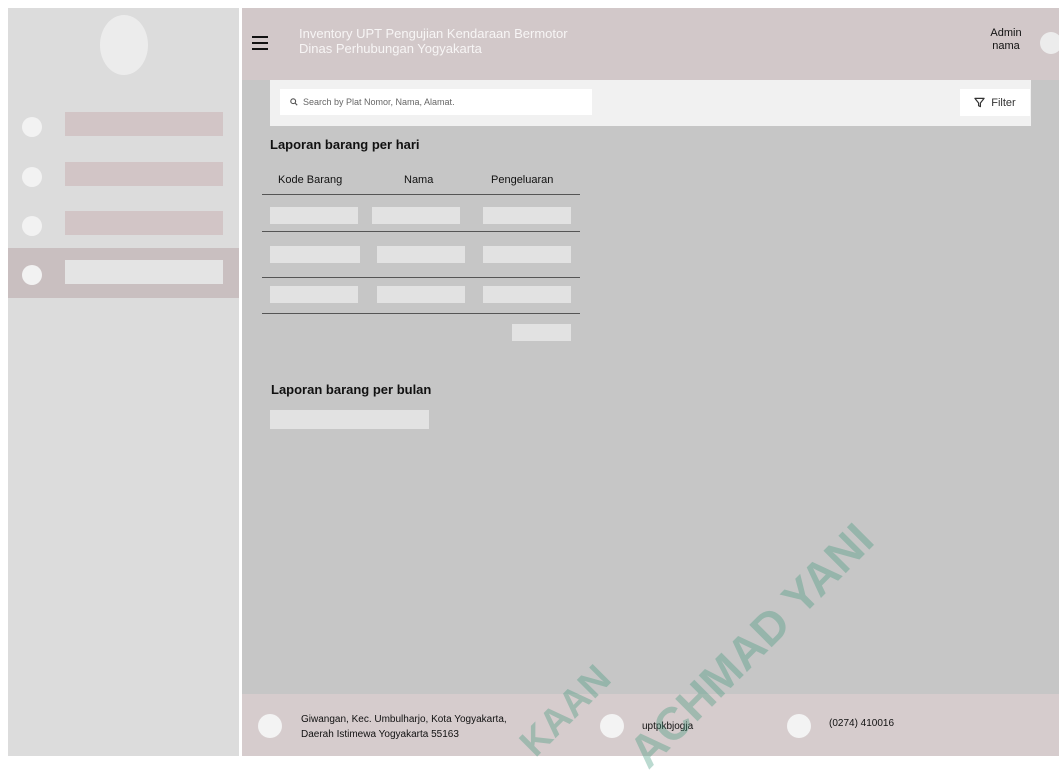 This screenshot has height=778, width=1059. What do you see at coordinates (380, 734) in the screenshot?
I see `footer-address-line2: Daerah Istimewa Yogyakarta 55163` at bounding box center [380, 734].